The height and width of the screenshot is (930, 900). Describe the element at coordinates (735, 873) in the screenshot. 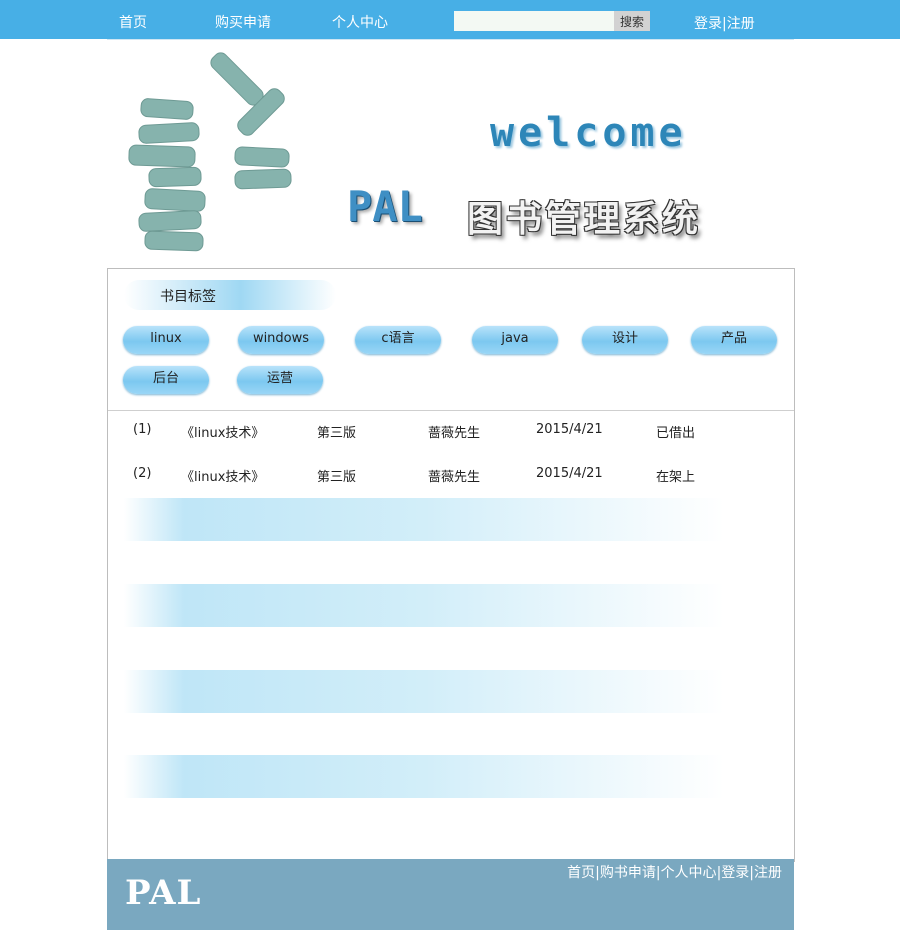

I see `footer-login-link: 登录` at that location.